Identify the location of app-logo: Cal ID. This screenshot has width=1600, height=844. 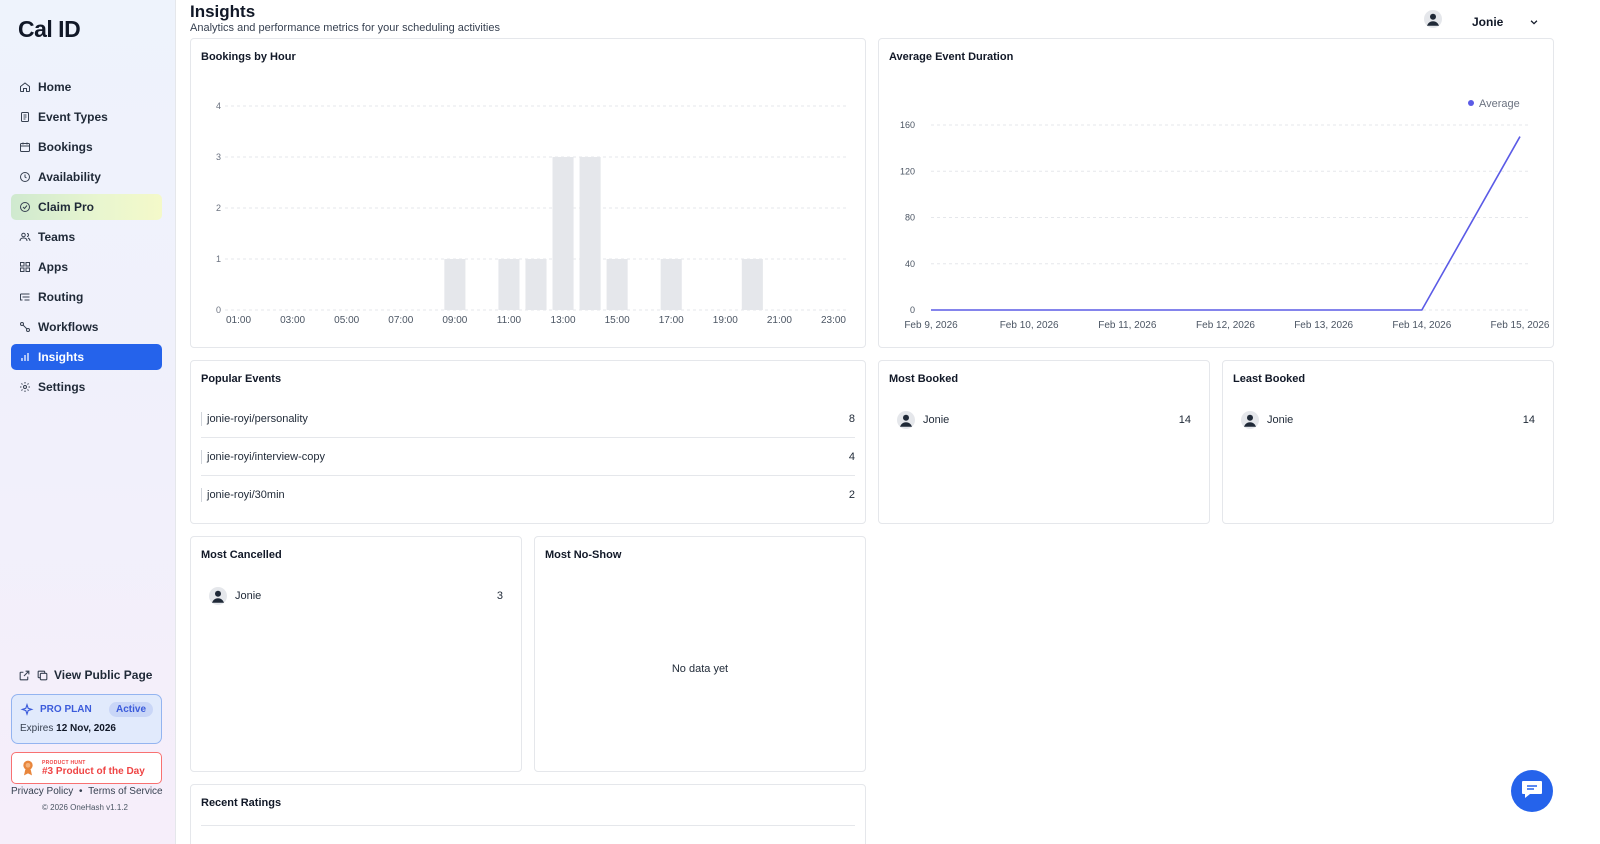
(49, 29).